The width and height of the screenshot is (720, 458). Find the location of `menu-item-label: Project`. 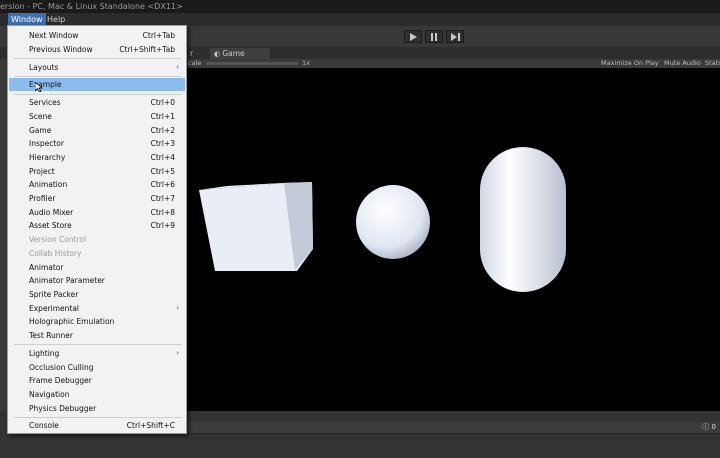

menu-item-label: Project is located at coordinates (42, 171).